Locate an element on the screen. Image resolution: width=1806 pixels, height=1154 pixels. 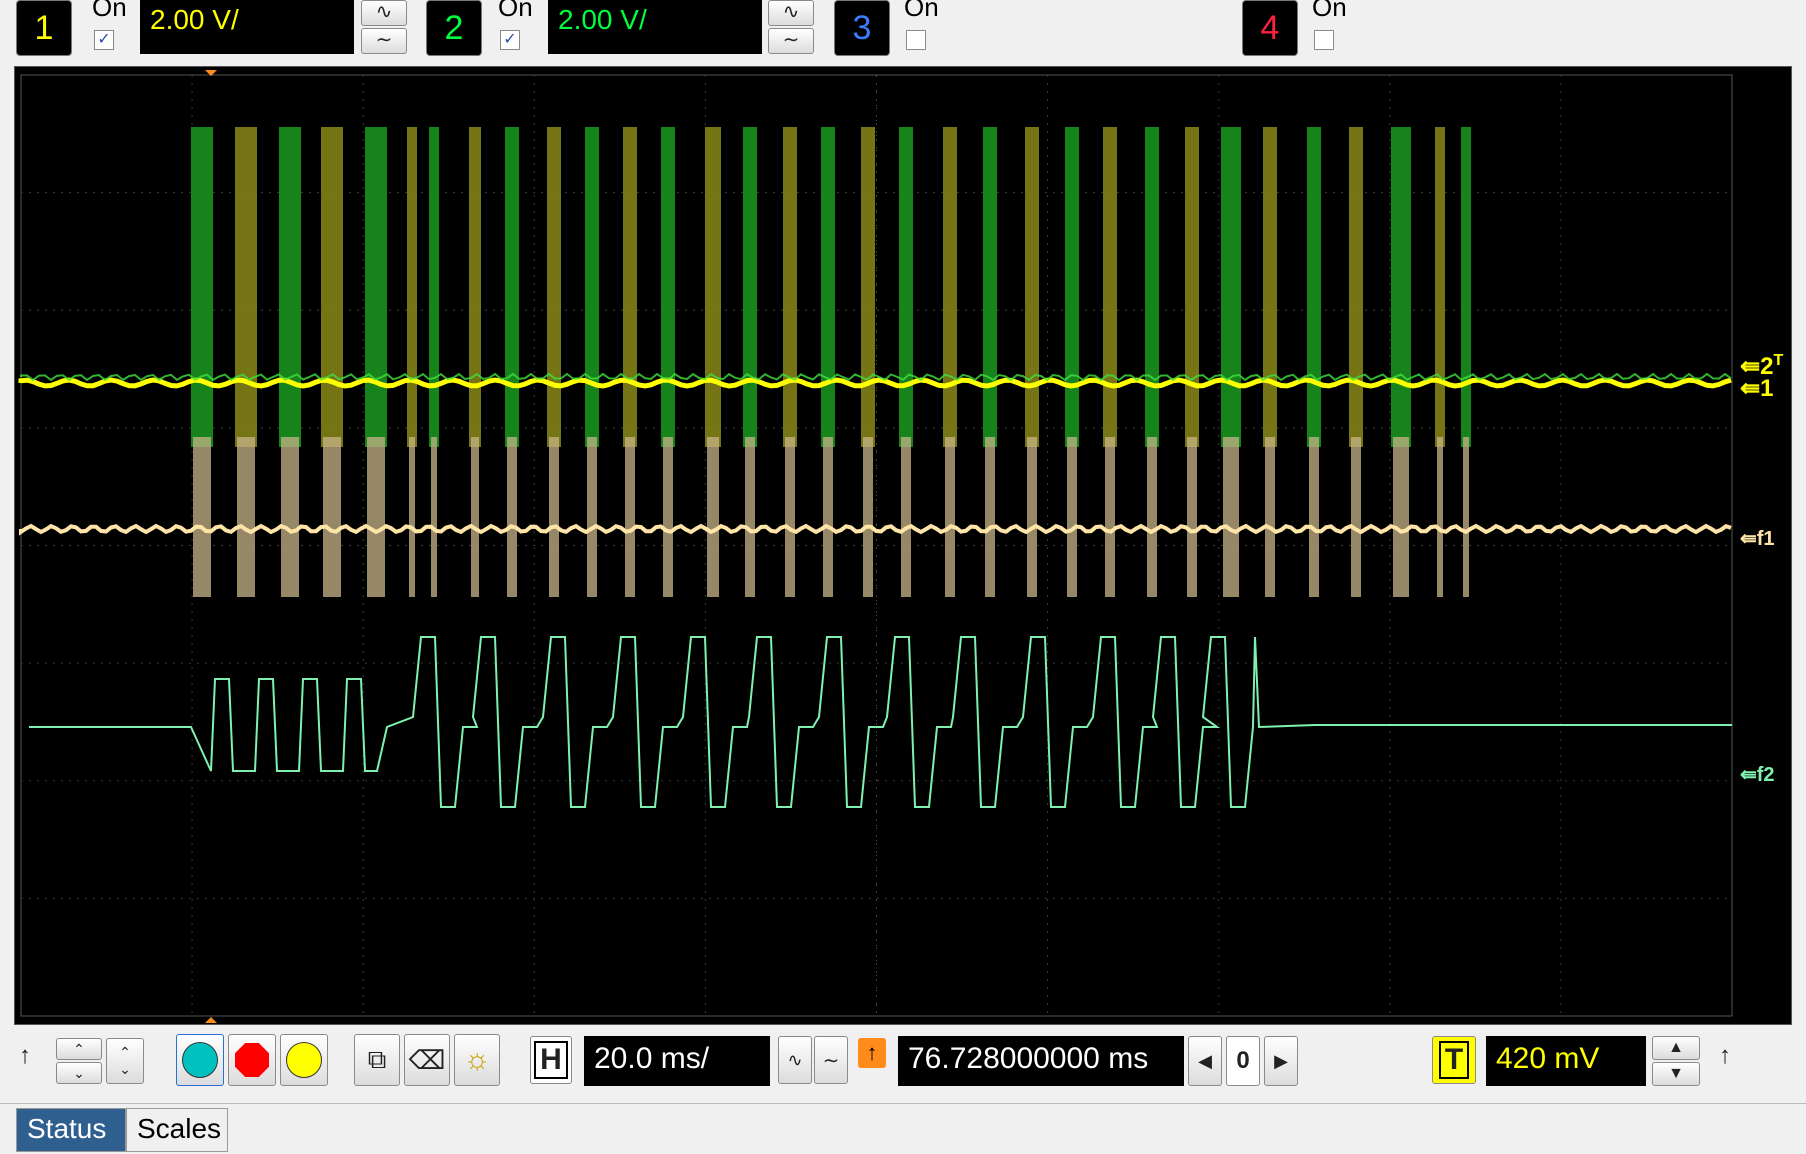
channel-2-ac-coupling-button: ∿ is located at coordinates (791, 13).